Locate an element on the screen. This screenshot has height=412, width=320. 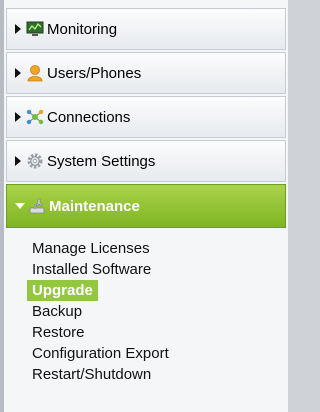
connections-icon is located at coordinates (35, 117).